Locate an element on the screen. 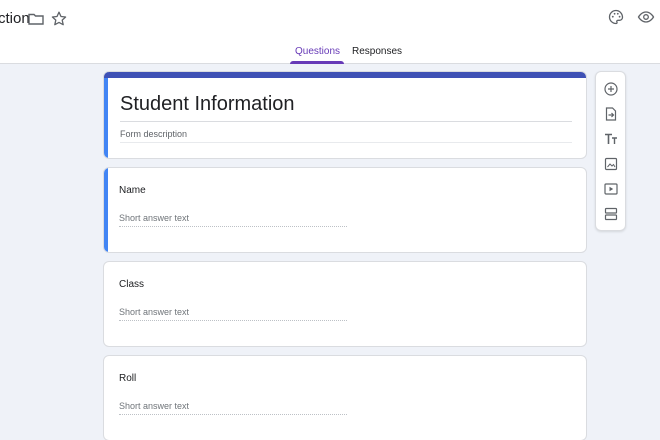 The image size is (660, 440). star-icon is located at coordinates (59, 19).